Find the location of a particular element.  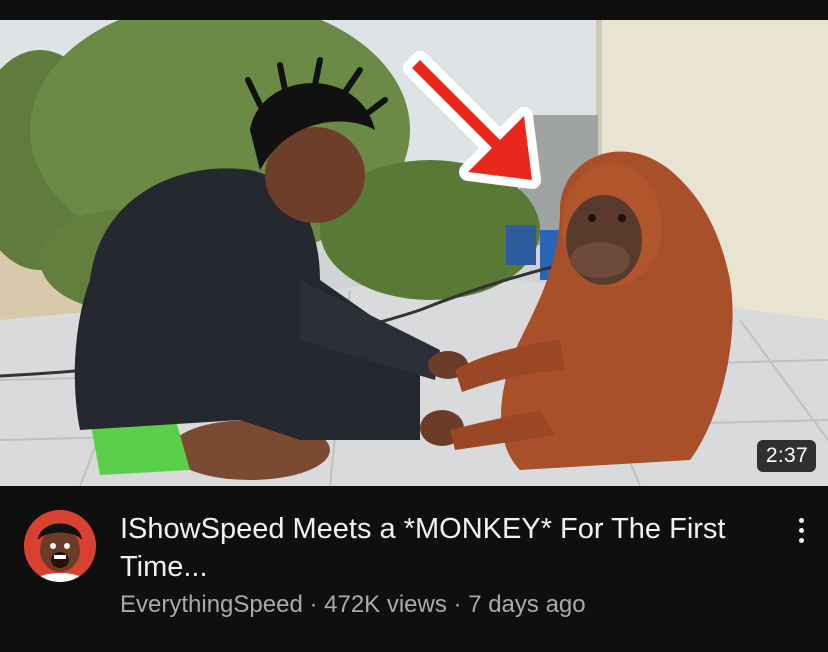

channel-avatar is located at coordinates (60, 546).